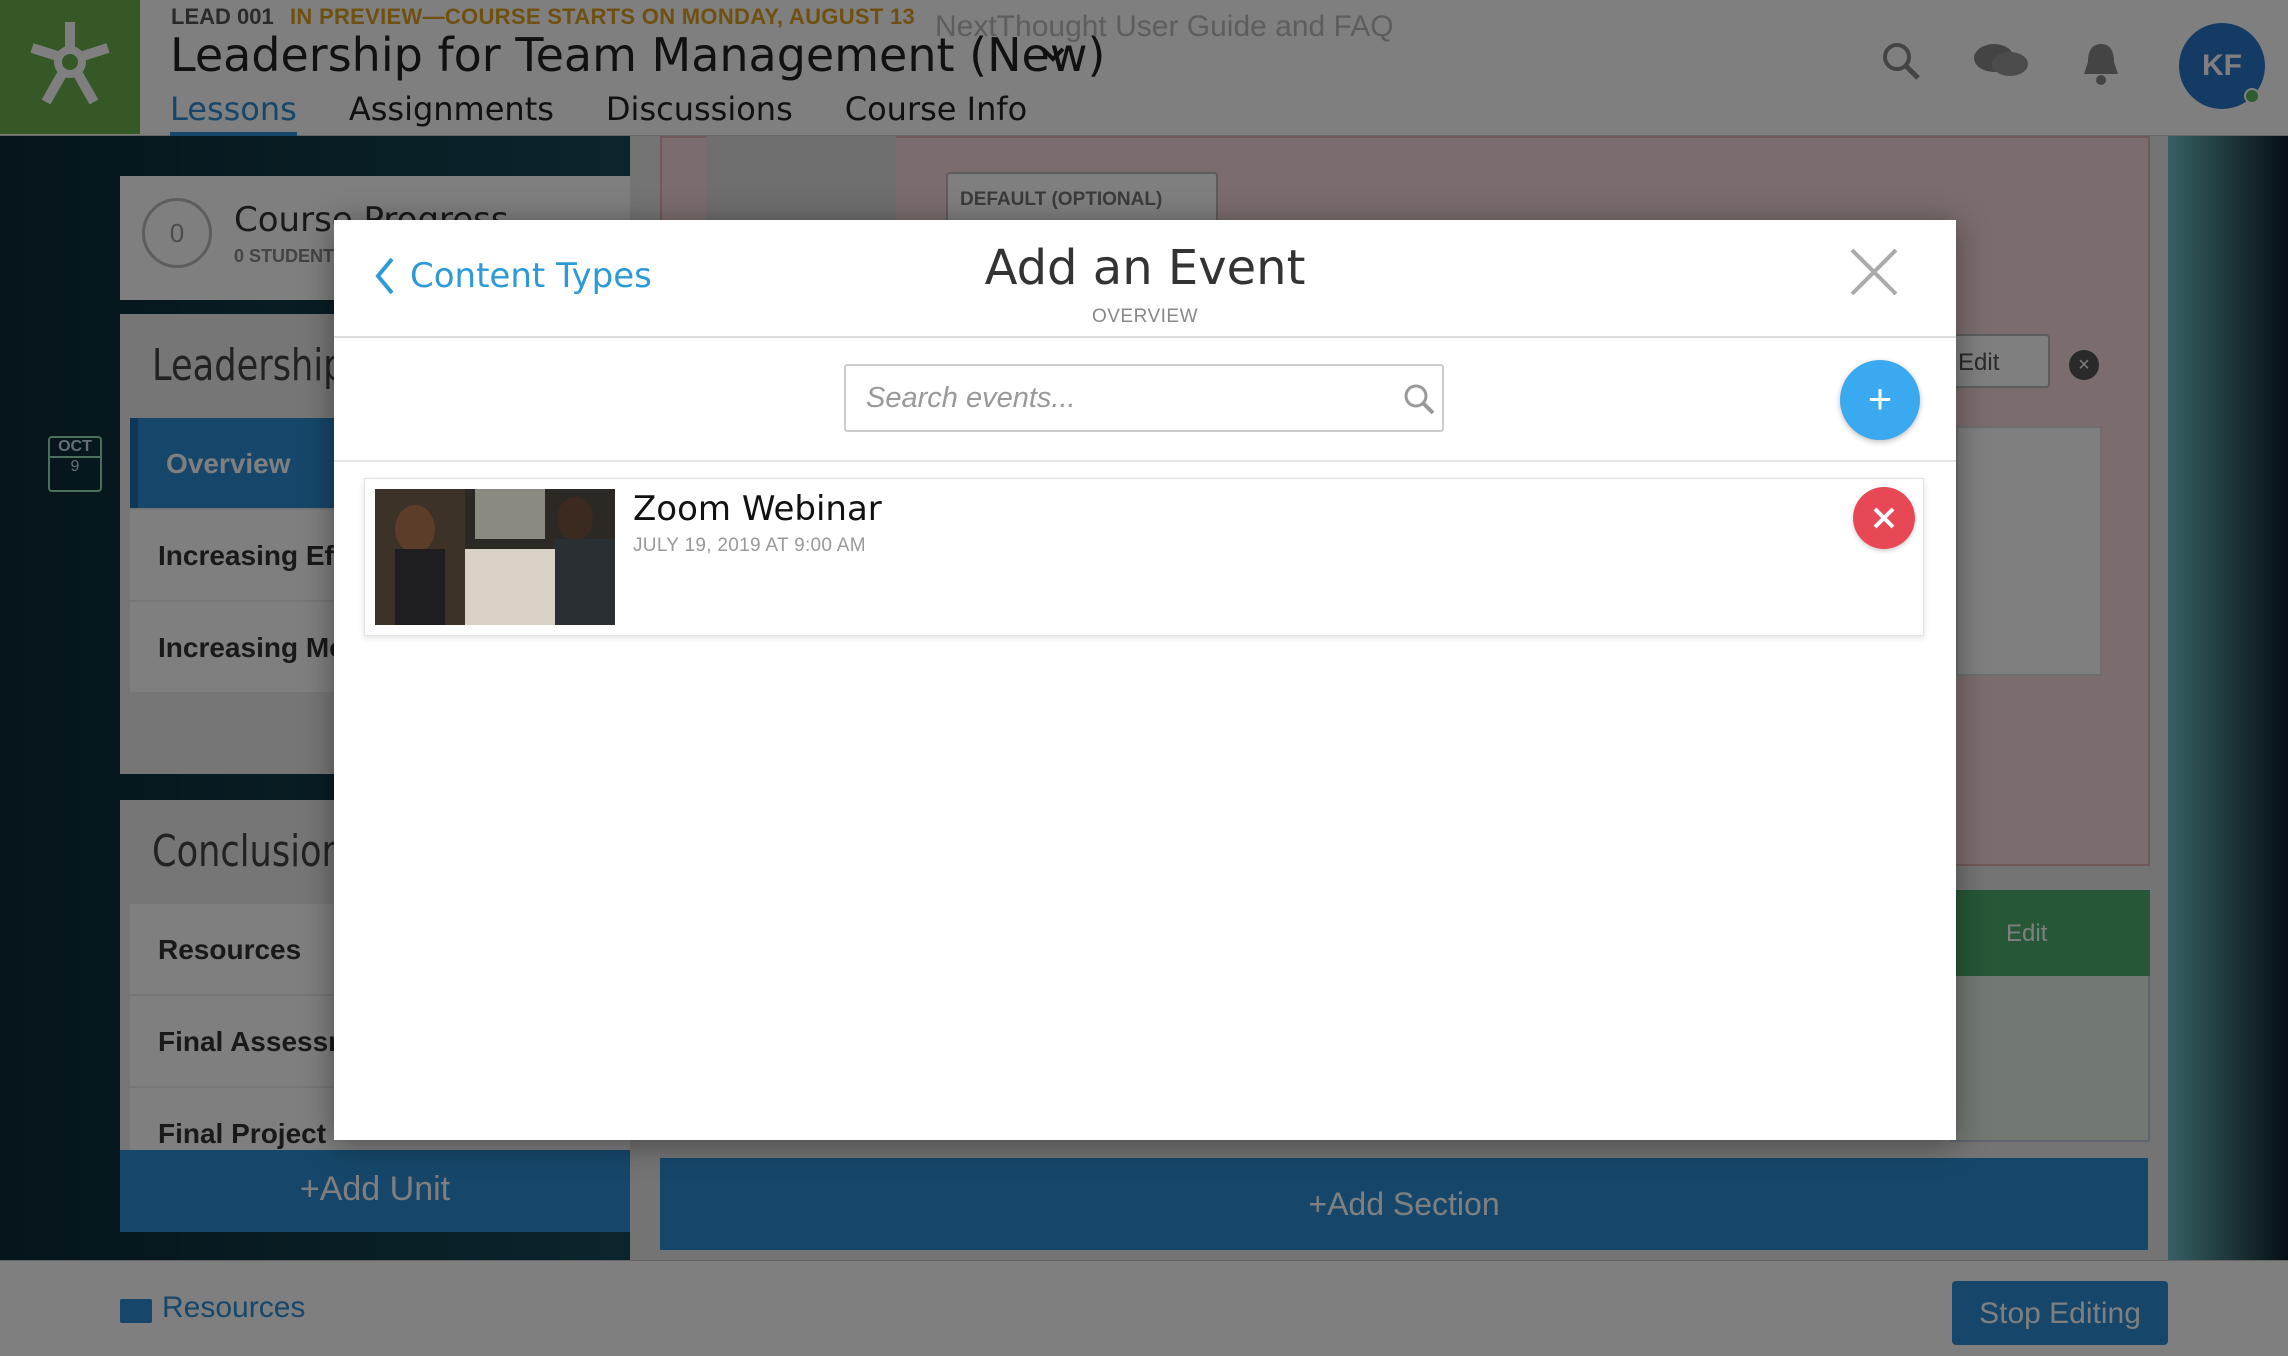  Describe the element at coordinates (1880, 400) in the screenshot. I see `add-event-button: +` at that location.